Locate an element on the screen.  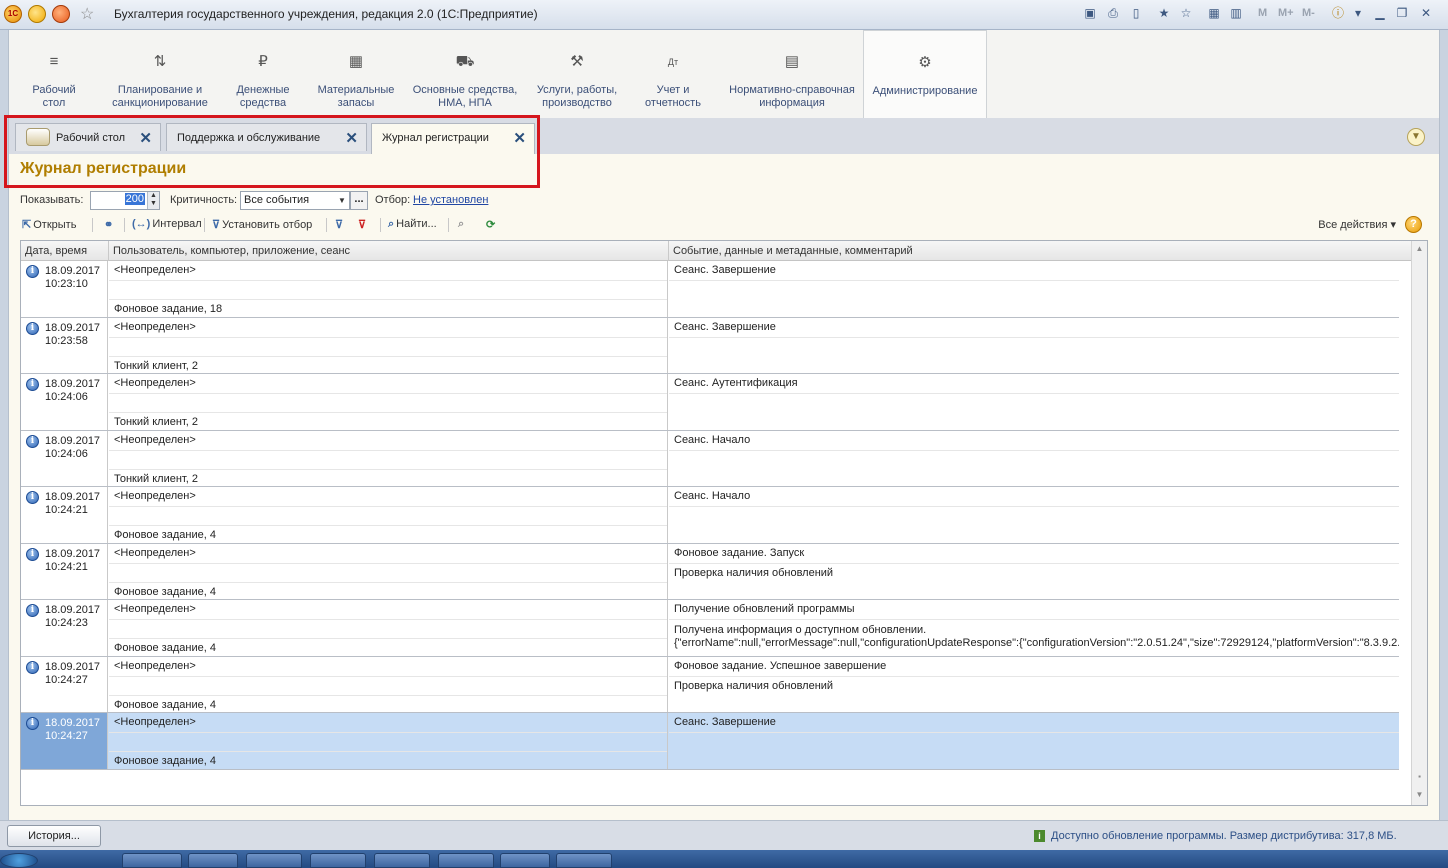
all-actions-menu: Все действия ▾ is located at coordinates (1357, 224).